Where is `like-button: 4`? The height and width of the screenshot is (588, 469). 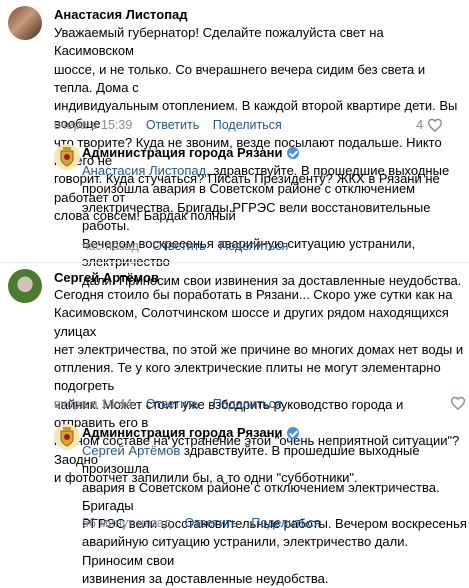
like-button: 4 is located at coordinates (429, 124).